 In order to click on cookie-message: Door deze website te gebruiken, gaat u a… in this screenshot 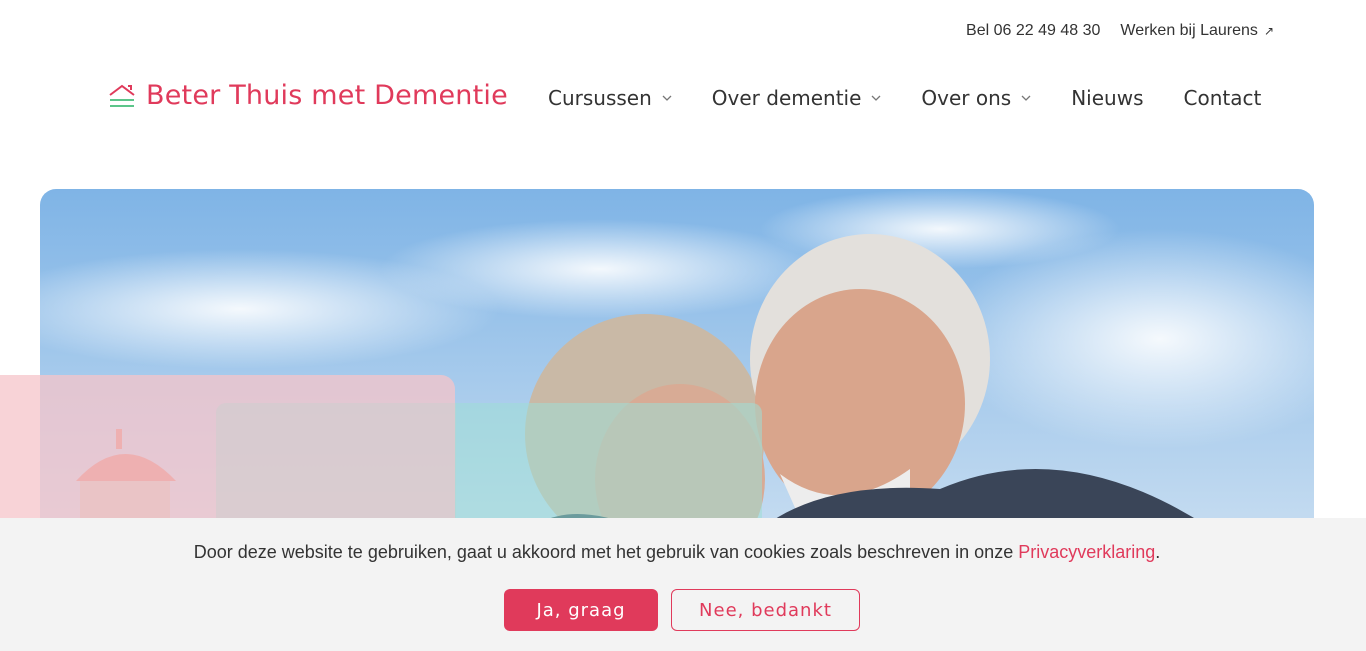, I will do `click(677, 552)`.